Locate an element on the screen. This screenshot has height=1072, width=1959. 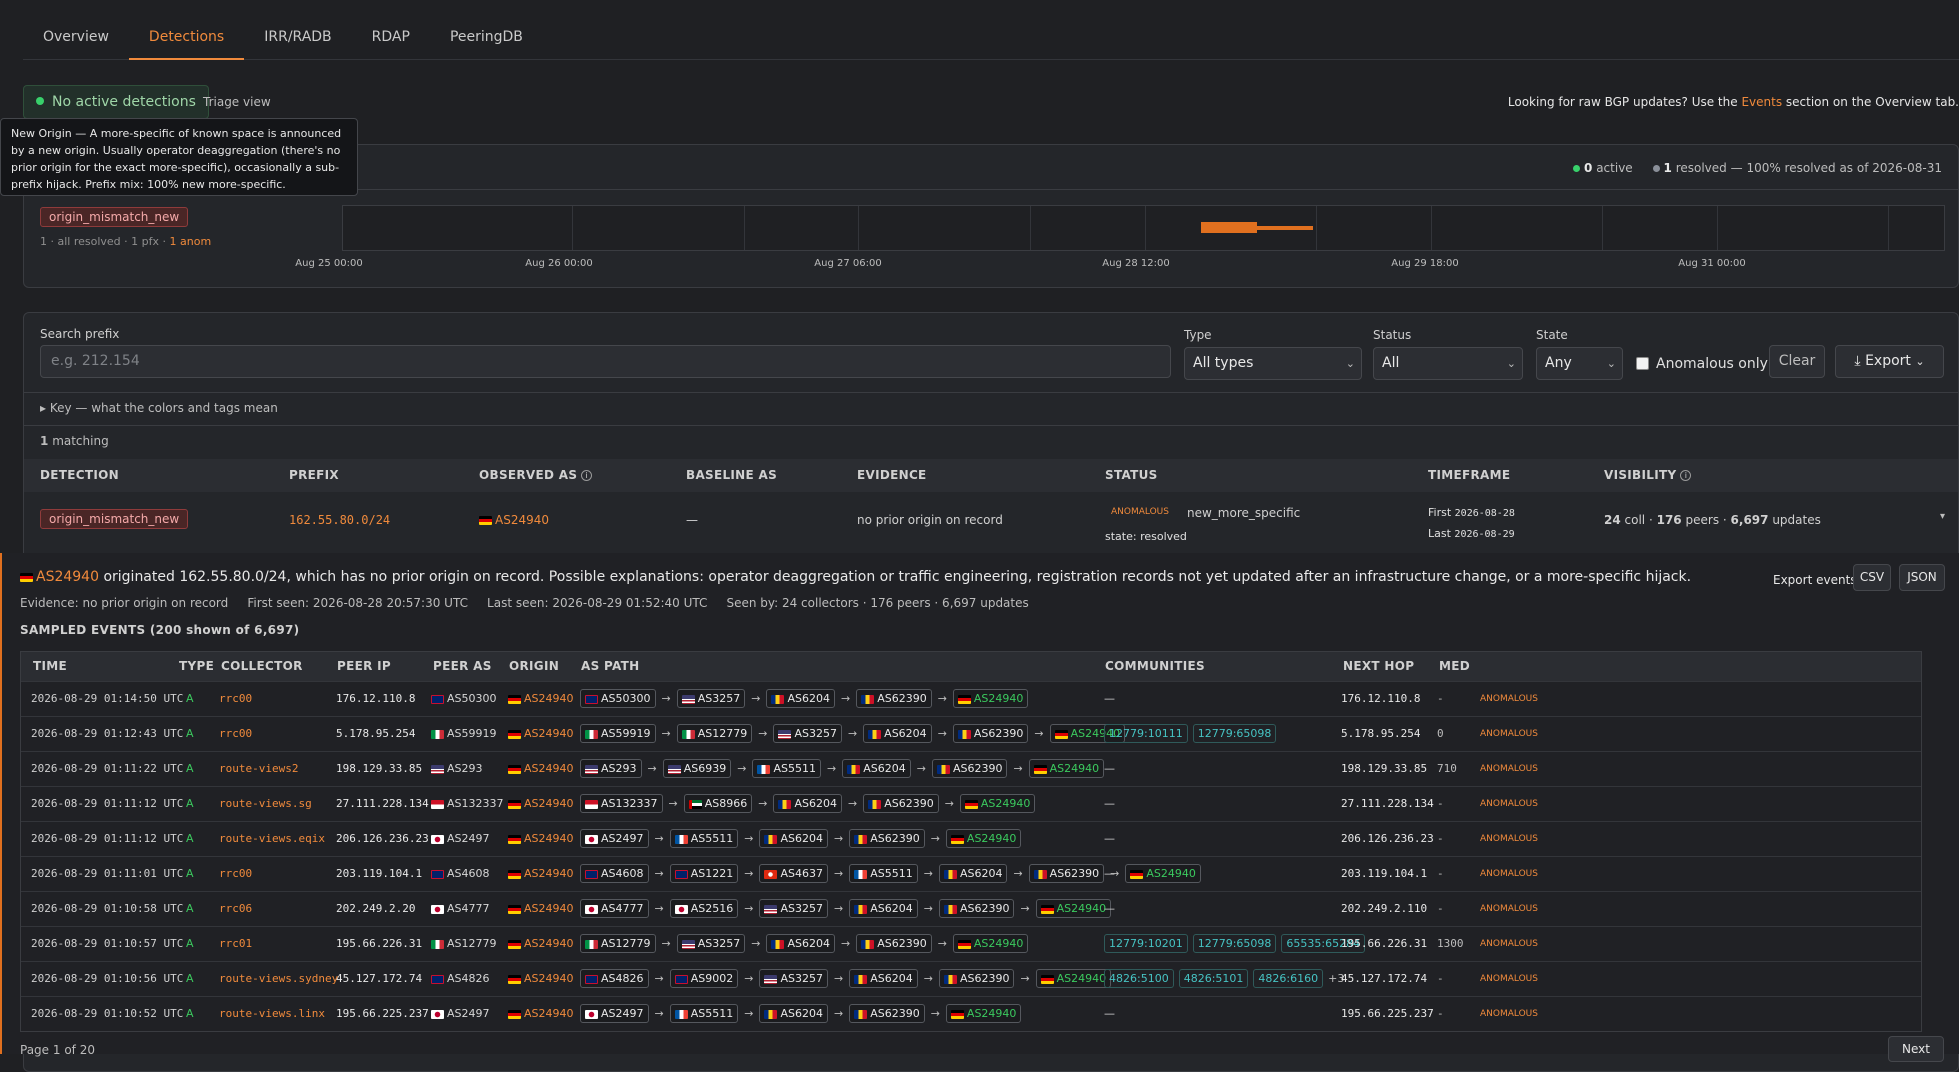
community-tag: 12779:10111 is located at coordinates (1146, 733).